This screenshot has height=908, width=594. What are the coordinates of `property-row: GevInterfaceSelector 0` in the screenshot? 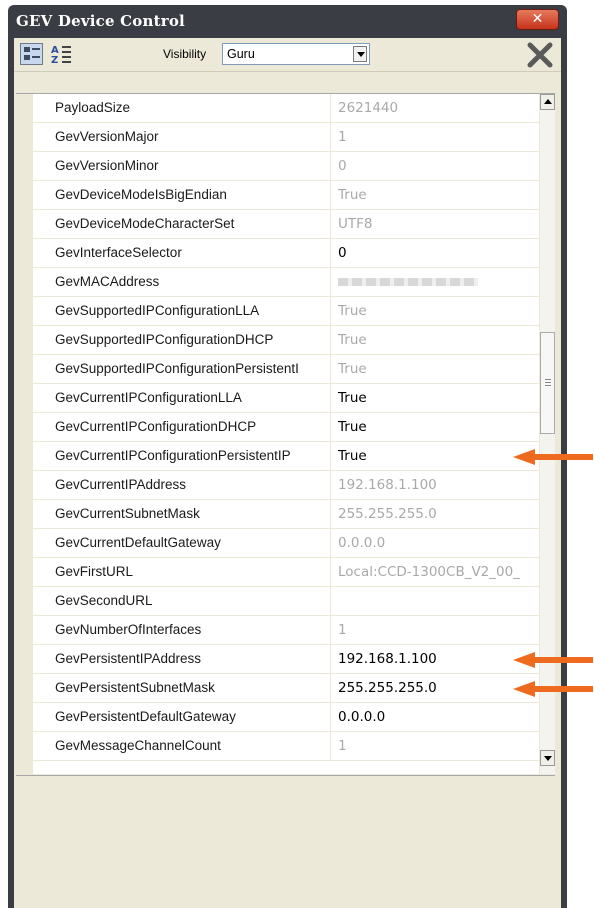 It's located at (287, 253).